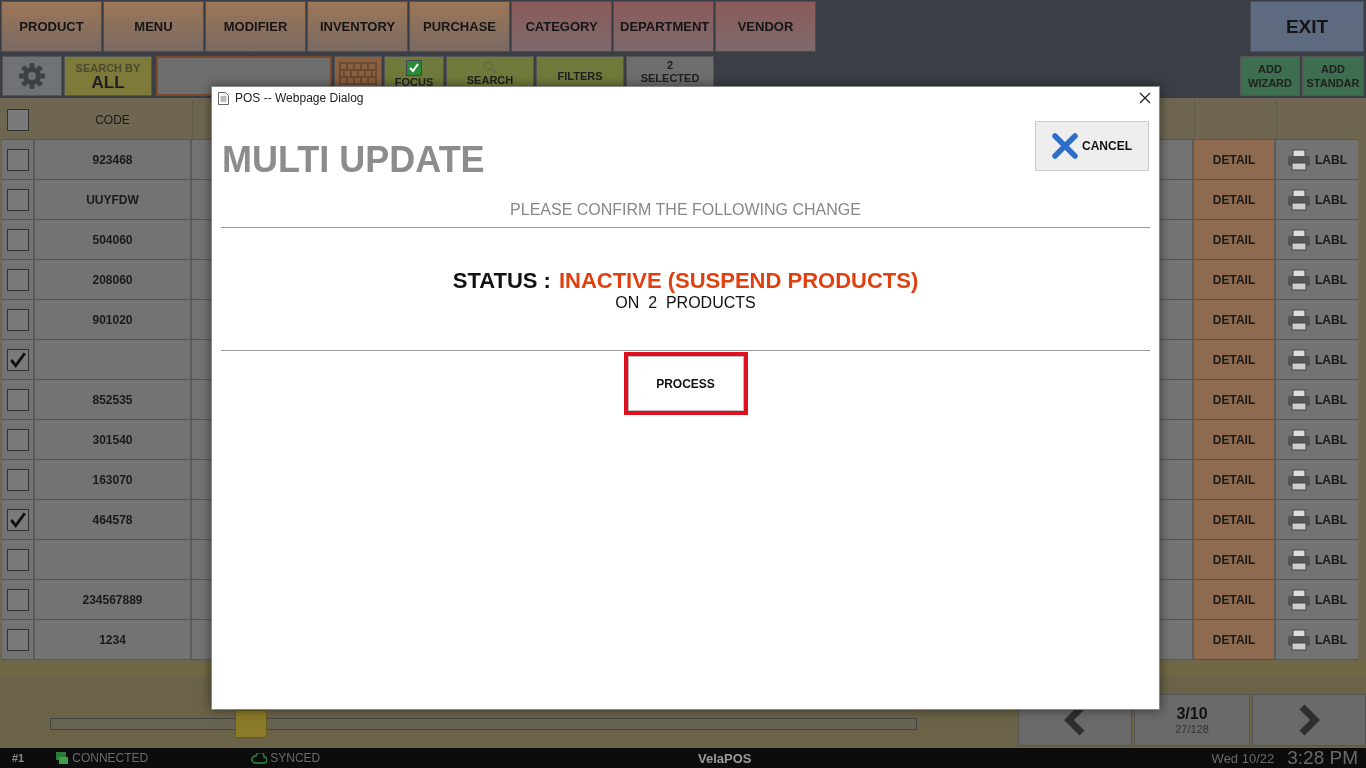  What do you see at coordinates (110, 758) in the screenshot?
I see `connection-status: CONNECTED` at bounding box center [110, 758].